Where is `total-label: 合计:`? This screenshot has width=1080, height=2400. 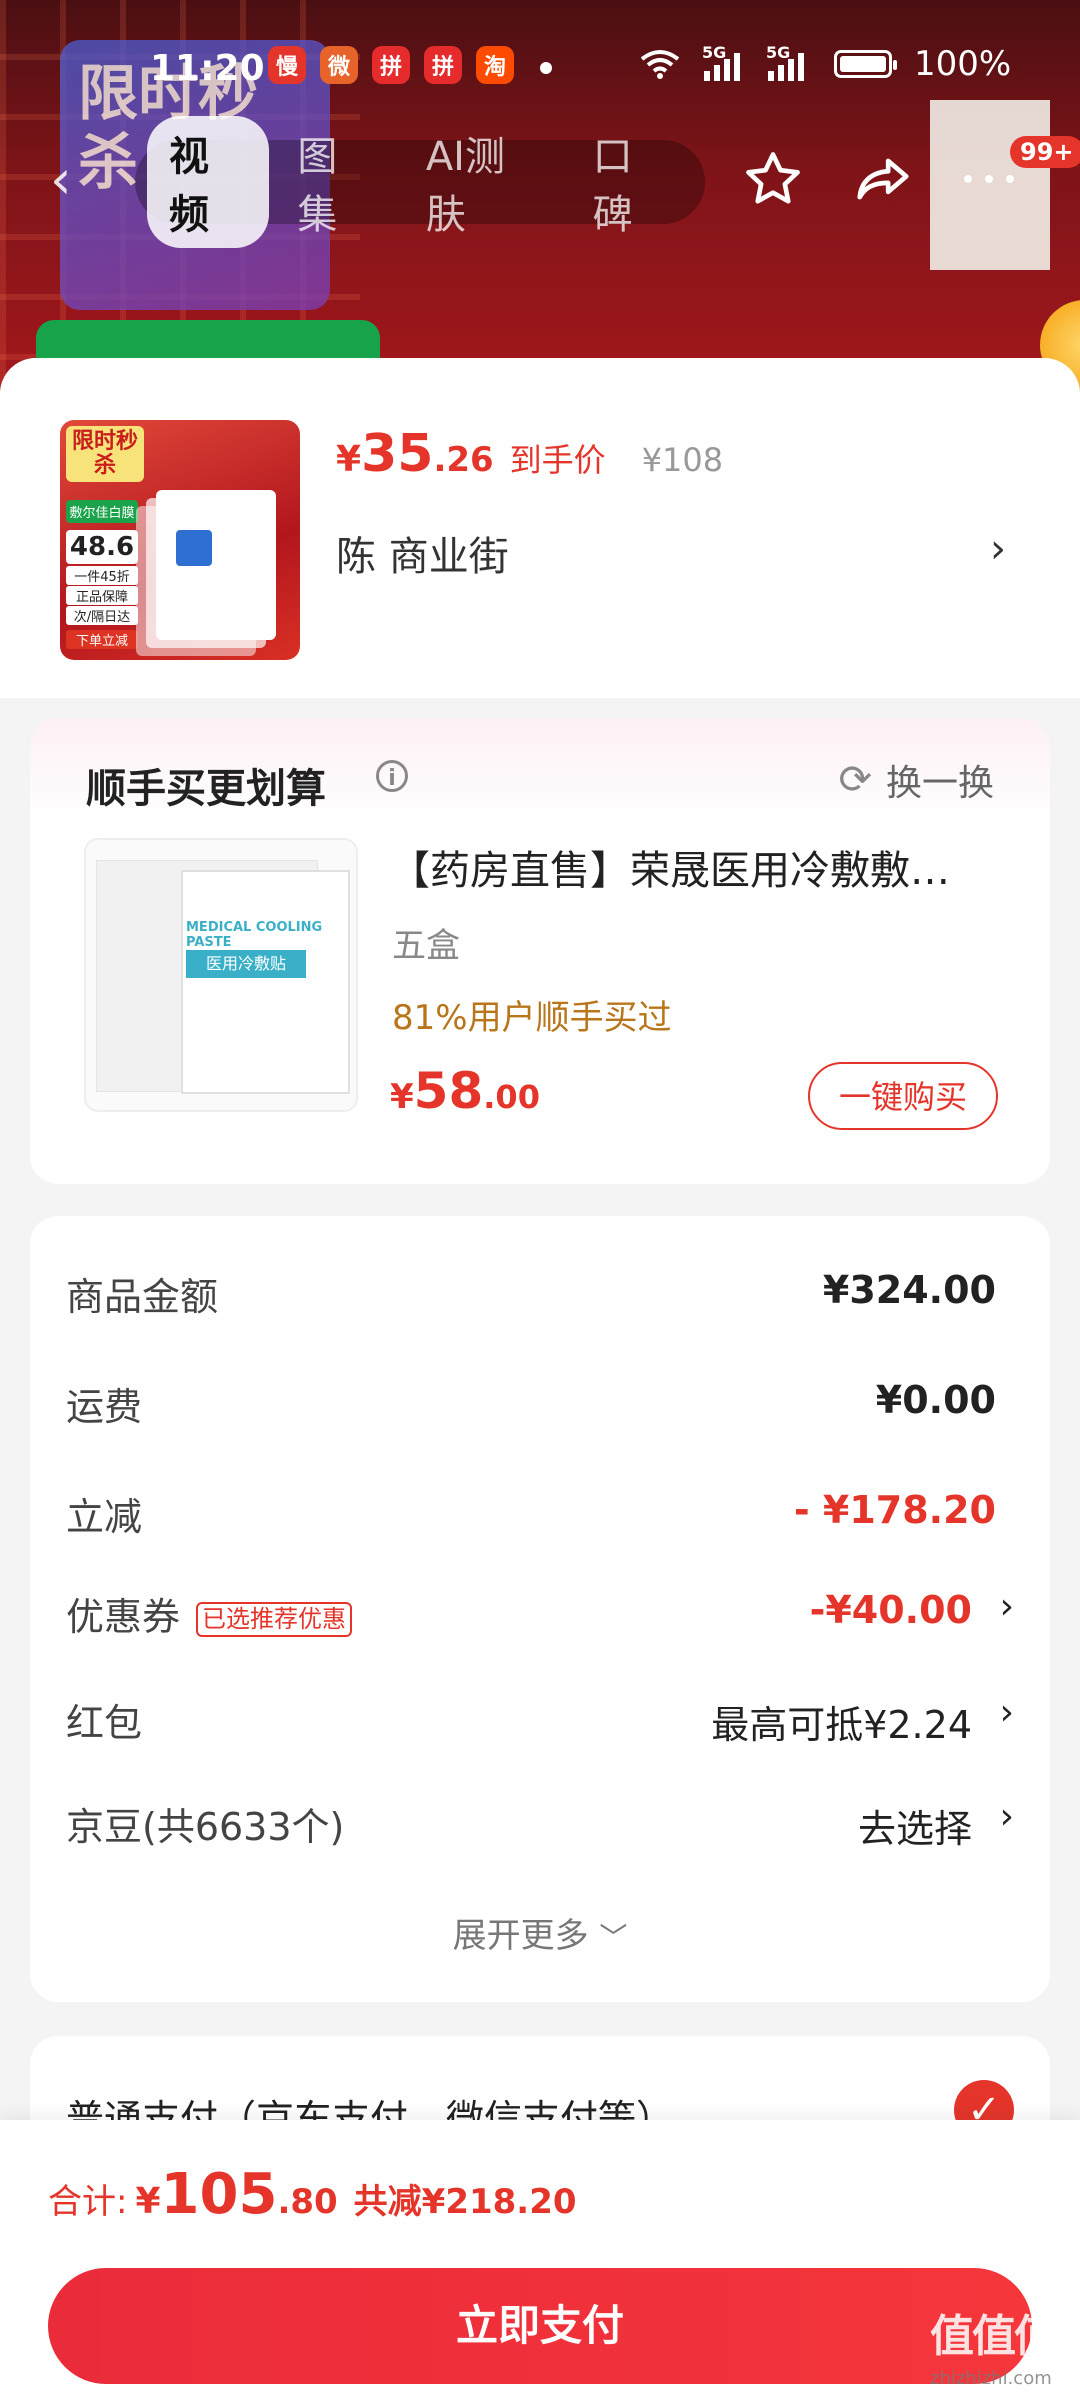
total-label: 合计: is located at coordinates (88, 2202).